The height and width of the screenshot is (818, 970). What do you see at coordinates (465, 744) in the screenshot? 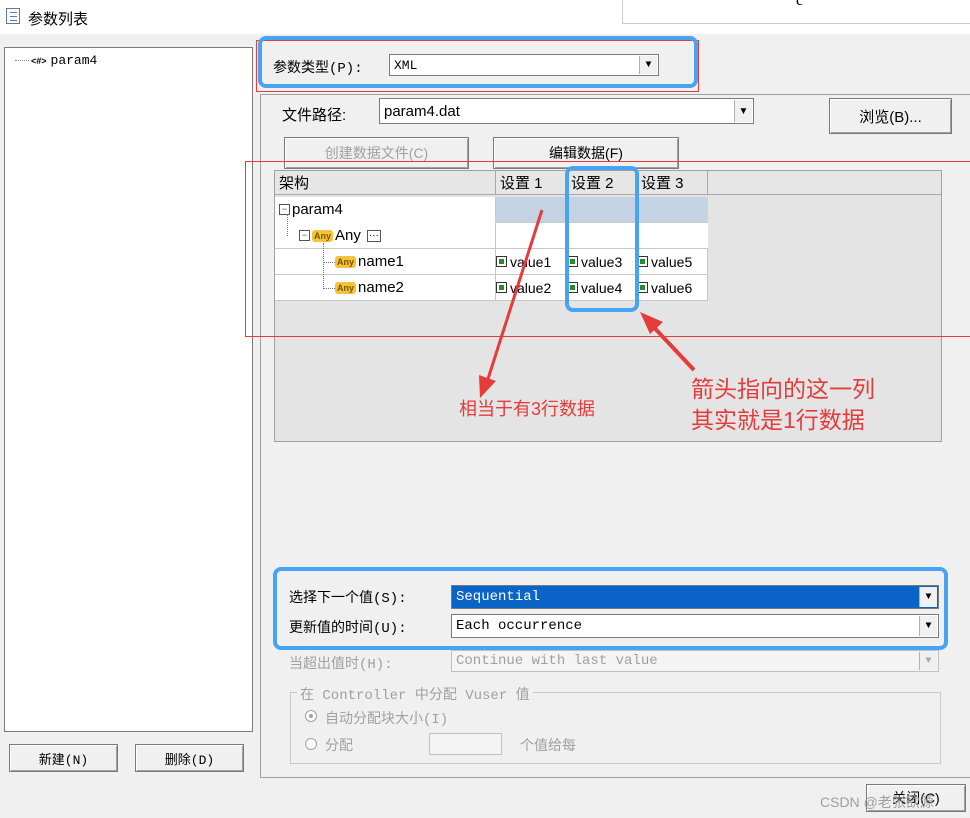
I see `allocate-count-input` at bounding box center [465, 744].